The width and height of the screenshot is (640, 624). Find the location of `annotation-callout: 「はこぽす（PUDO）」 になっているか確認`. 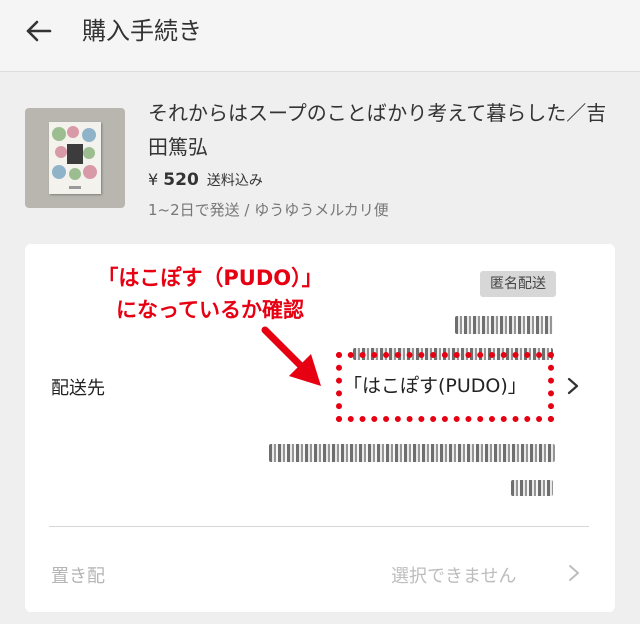

annotation-callout: 「はこぽす（PUDO）」 になっているか確認 is located at coordinates (210, 294).